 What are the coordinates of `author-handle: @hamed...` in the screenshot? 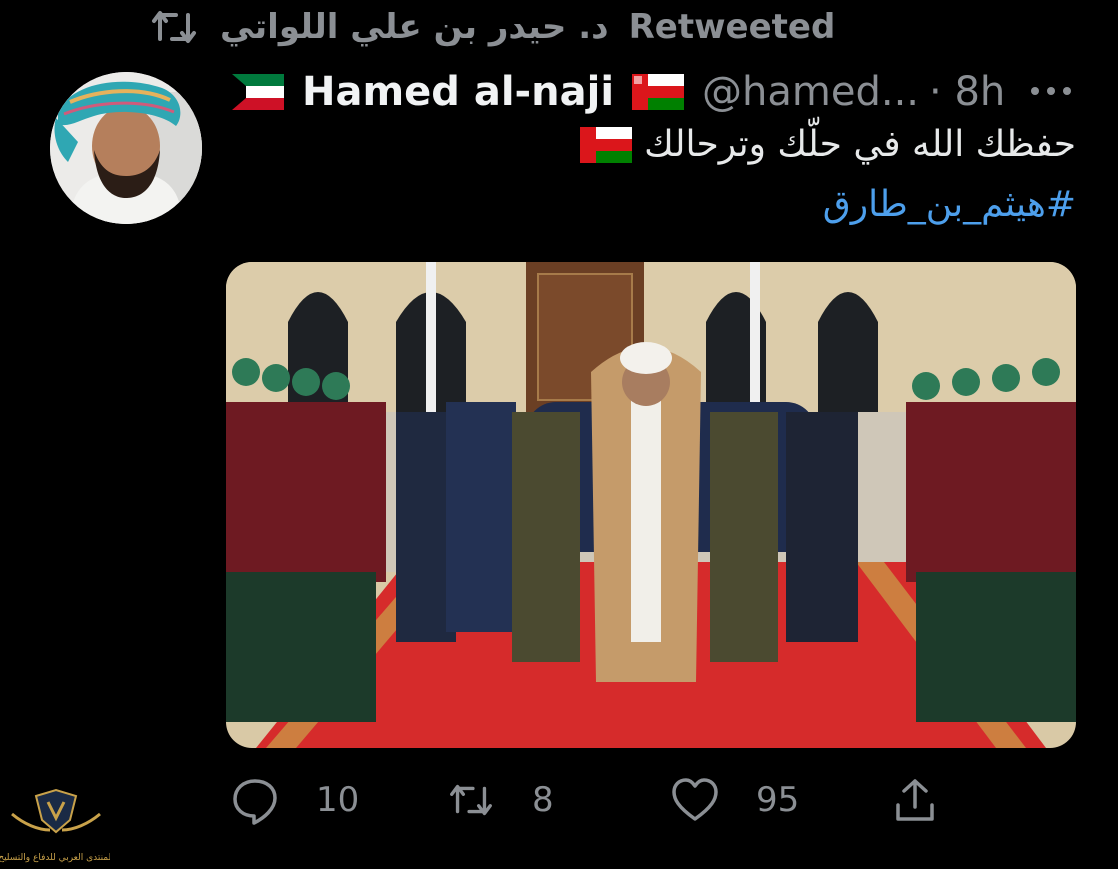 It's located at (810, 92).